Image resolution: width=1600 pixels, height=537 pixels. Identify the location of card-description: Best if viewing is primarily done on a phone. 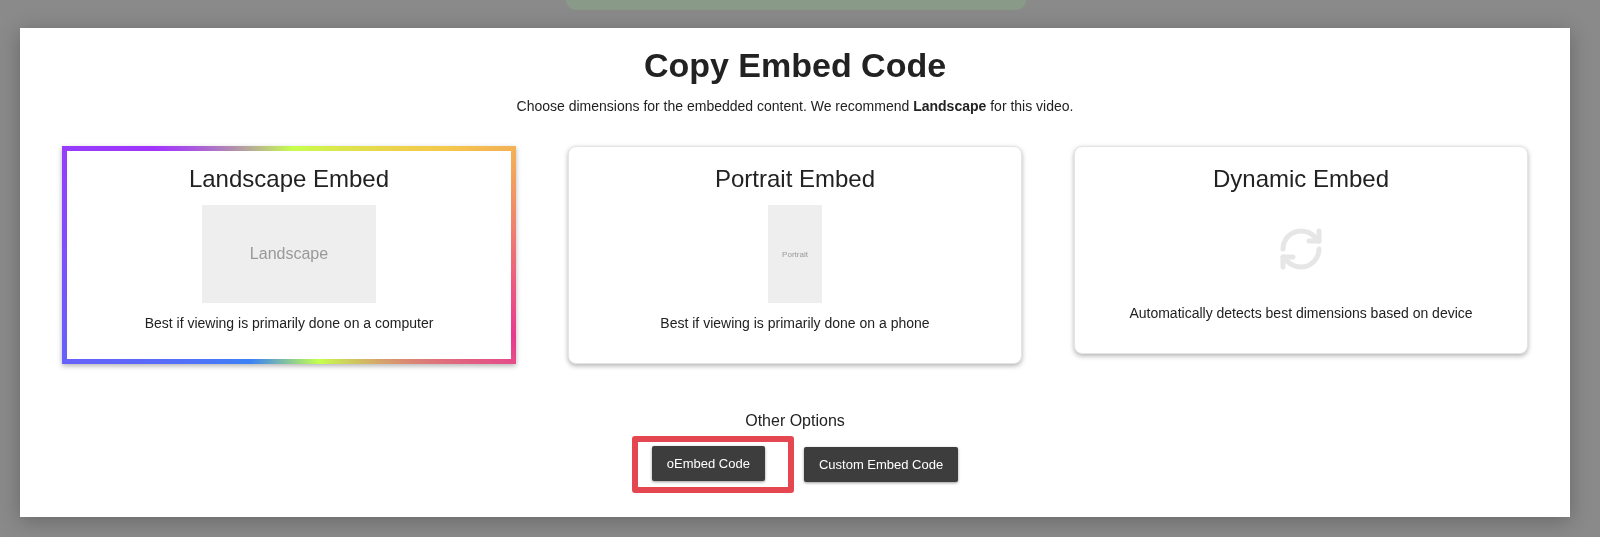
(795, 323).